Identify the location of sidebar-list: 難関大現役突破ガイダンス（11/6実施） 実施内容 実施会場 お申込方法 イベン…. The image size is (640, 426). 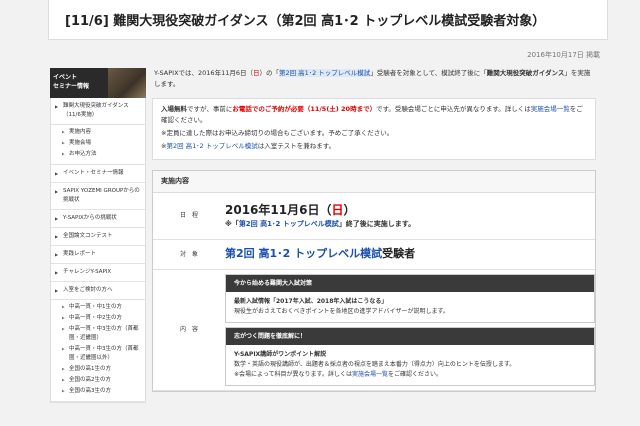
(98, 250).